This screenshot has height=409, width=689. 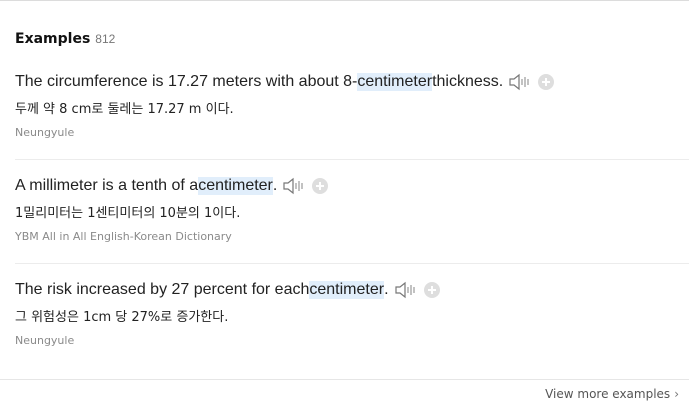 I want to click on top-divider, so click(x=344, y=0).